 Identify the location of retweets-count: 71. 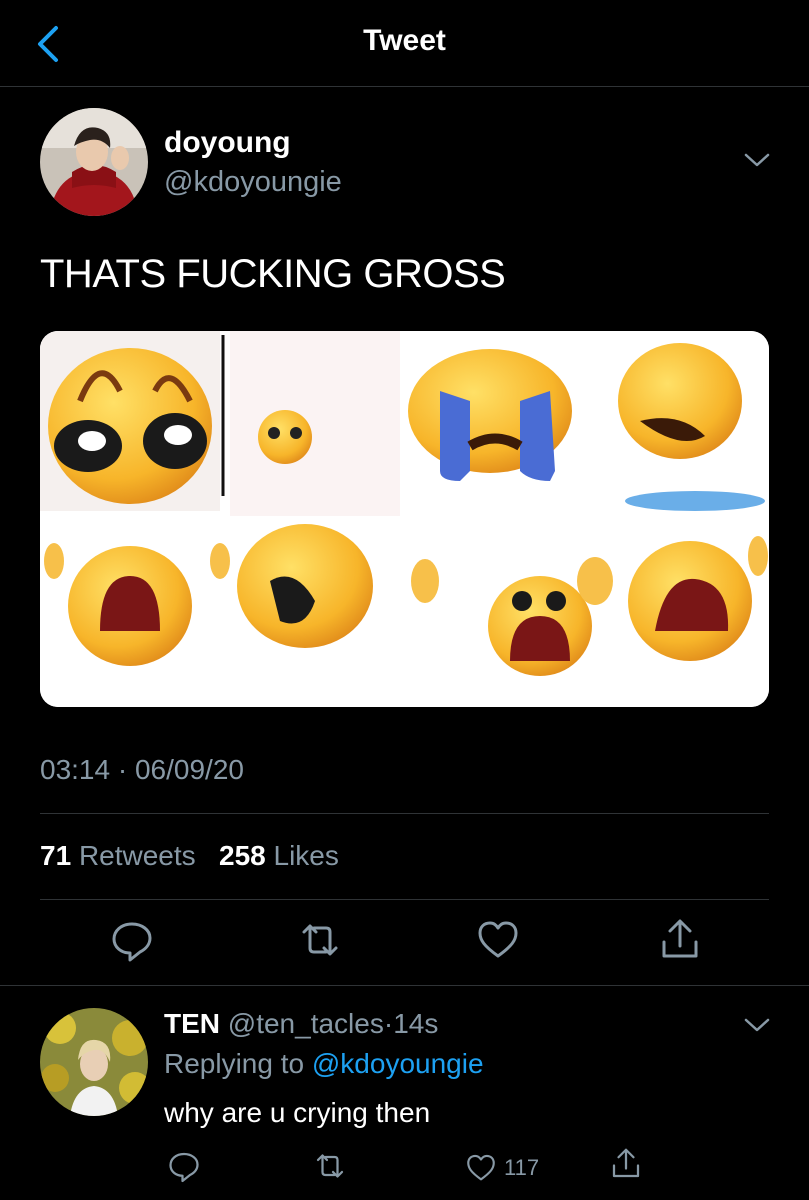
(56, 855).